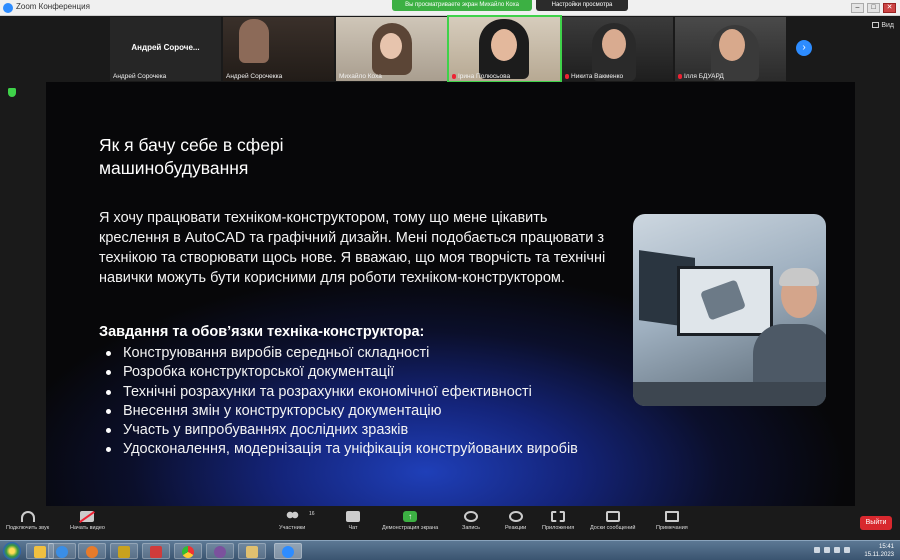 This screenshot has width=900, height=560. What do you see at coordinates (254, 76) in the screenshot?
I see `participant-name: Андрей Сорочекка` at bounding box center [254, 76].